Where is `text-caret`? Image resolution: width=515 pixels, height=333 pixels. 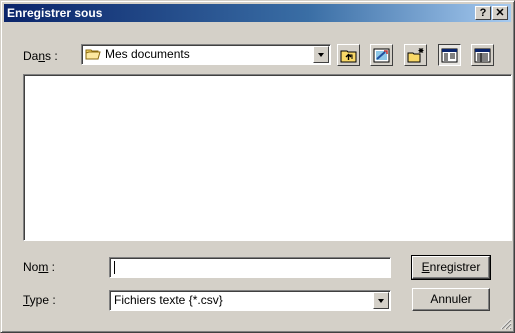 text-caret is located at coordinates (114, 267).